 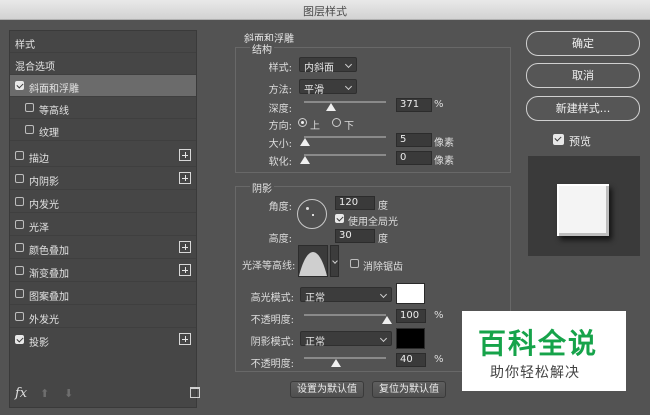 I want to click on contour-checkbox, so click(x=29, y=107).